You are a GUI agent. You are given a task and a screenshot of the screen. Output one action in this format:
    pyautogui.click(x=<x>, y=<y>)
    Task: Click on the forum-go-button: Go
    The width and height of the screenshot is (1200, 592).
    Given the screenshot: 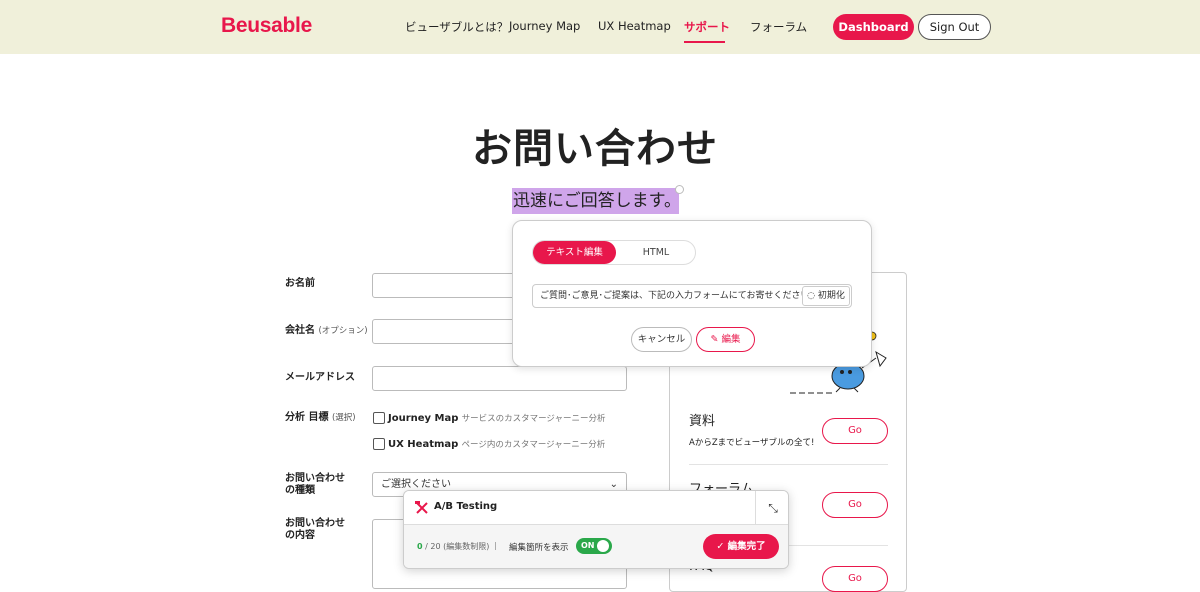 What is the action you would take?
    pyautogui.click(x=855, y=505)
    